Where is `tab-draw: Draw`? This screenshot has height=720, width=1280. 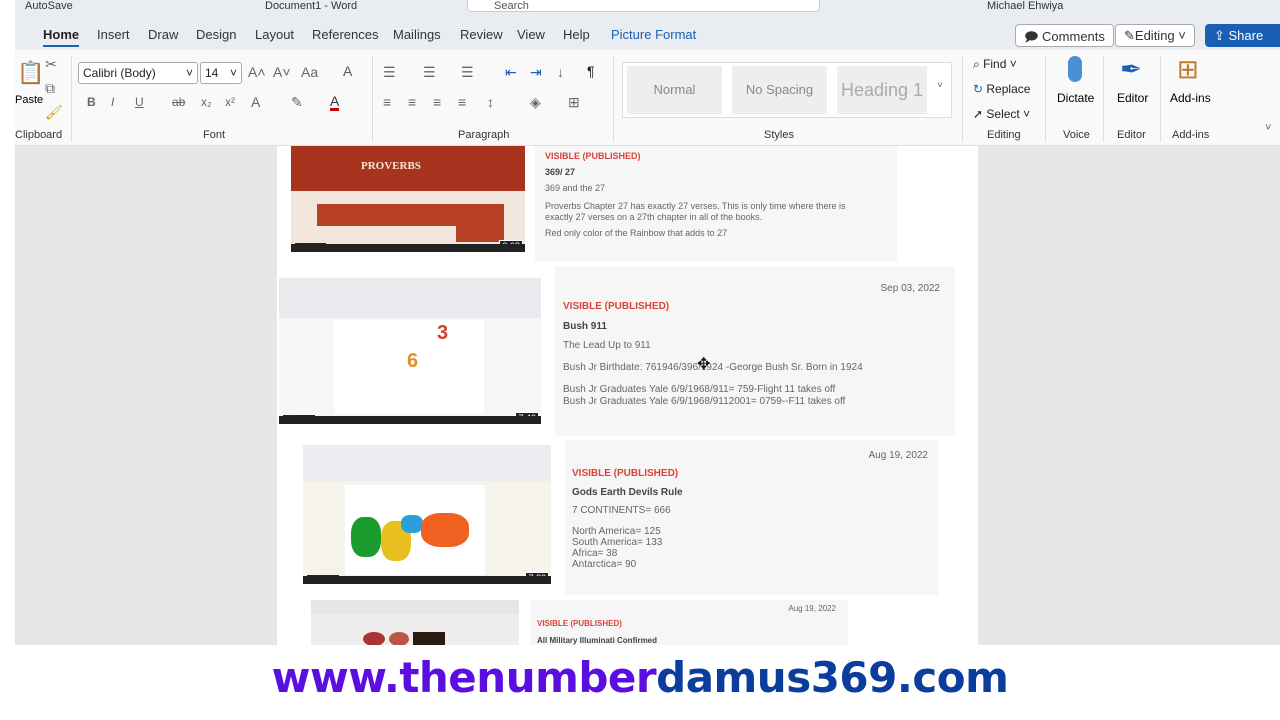
tab-draw: Draw is located at coordinates (163, 34).